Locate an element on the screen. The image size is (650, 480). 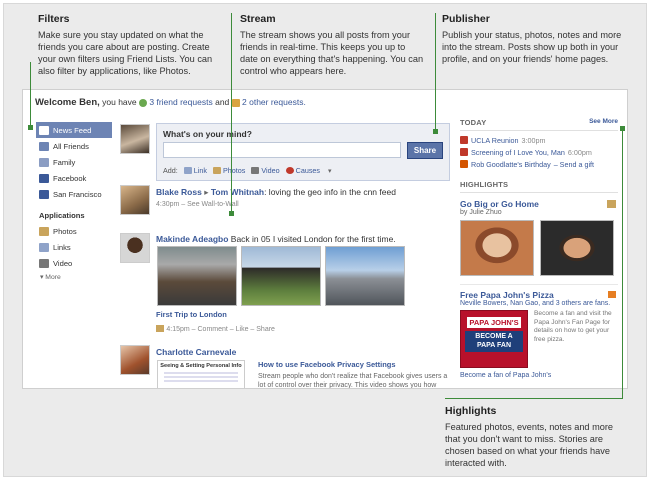
welcome-and: and is located at coordinates (222, 102).